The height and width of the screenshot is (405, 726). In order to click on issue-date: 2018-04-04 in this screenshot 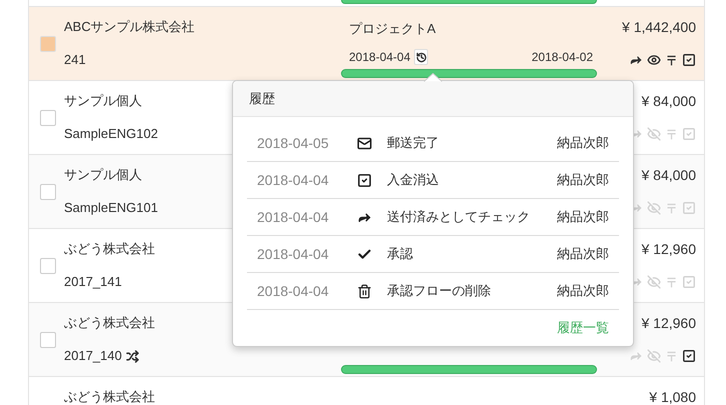, I will do `click(379, 57)`.